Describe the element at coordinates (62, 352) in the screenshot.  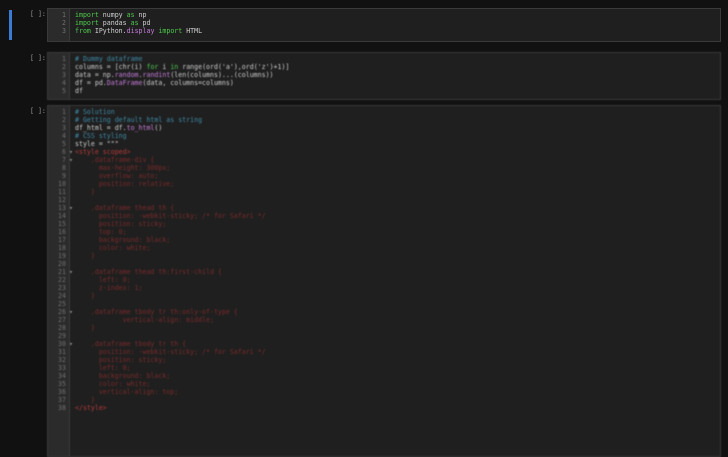
I see `line-number: 31` at that location.